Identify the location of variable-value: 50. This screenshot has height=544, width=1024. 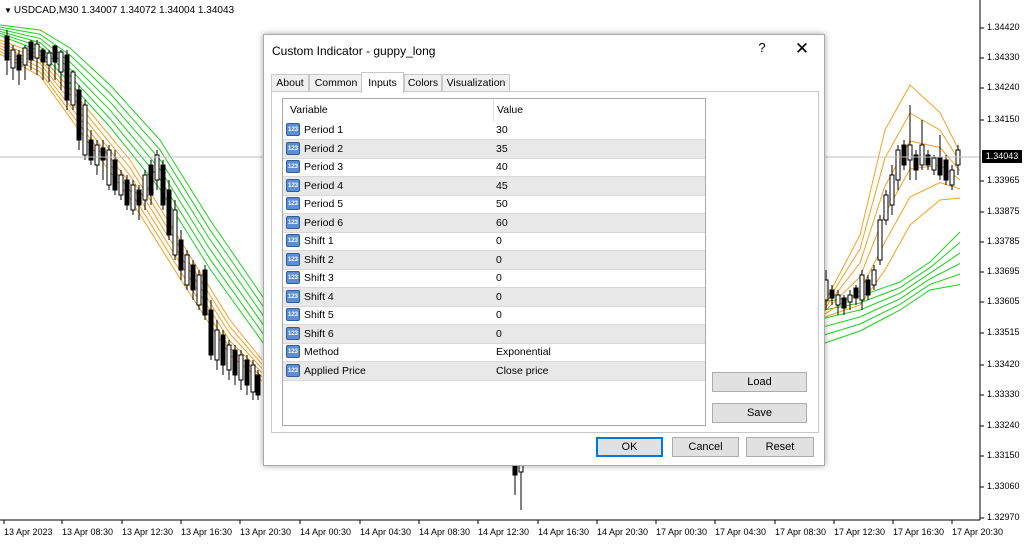
(502, 204).